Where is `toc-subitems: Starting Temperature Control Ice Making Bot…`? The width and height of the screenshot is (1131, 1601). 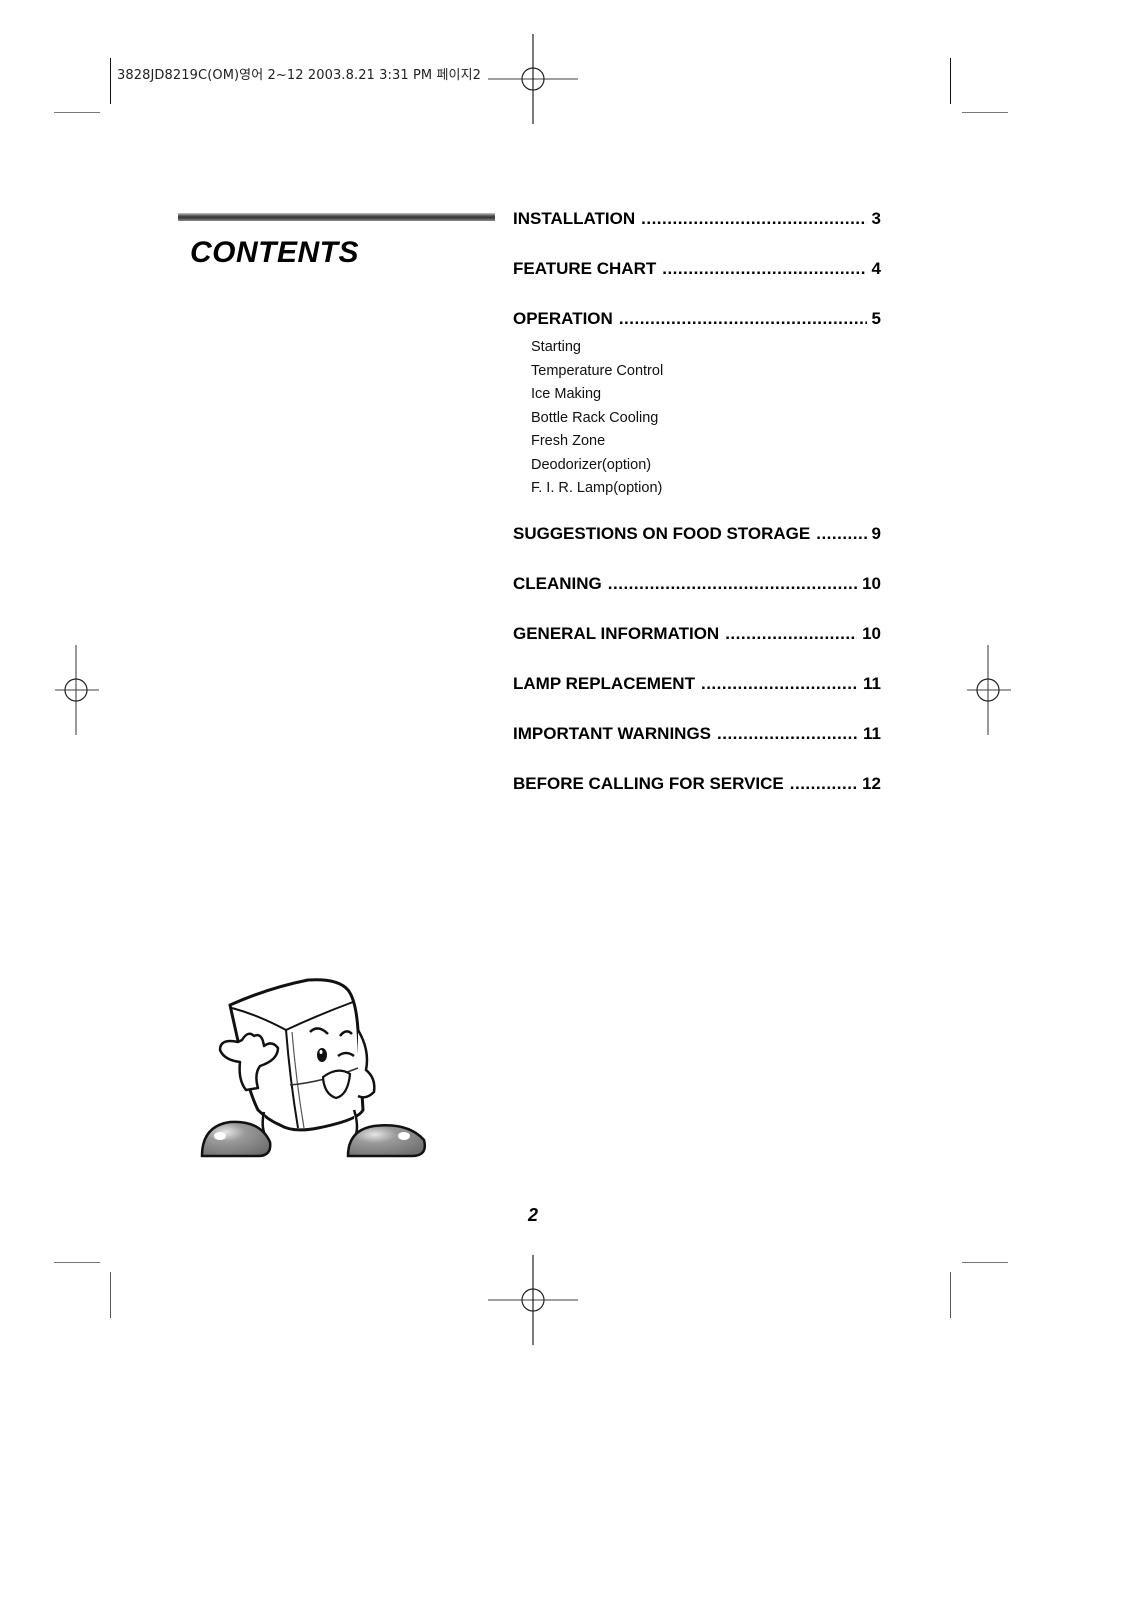 toc-subitems: Starting Temperature Control Ice Making Bot… is located at coordinates (697, 418).